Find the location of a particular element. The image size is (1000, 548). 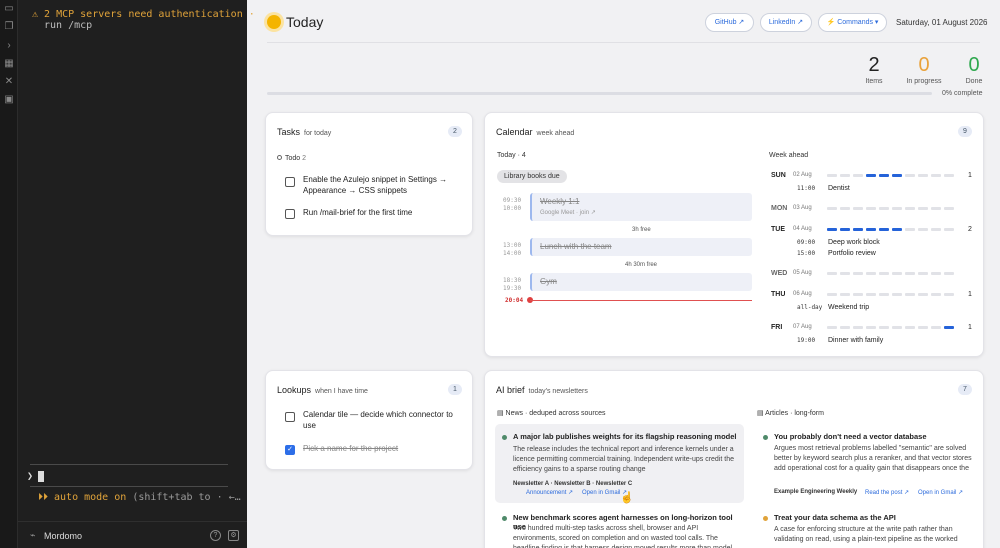

sun-icon is located at coordinates (274, 22).